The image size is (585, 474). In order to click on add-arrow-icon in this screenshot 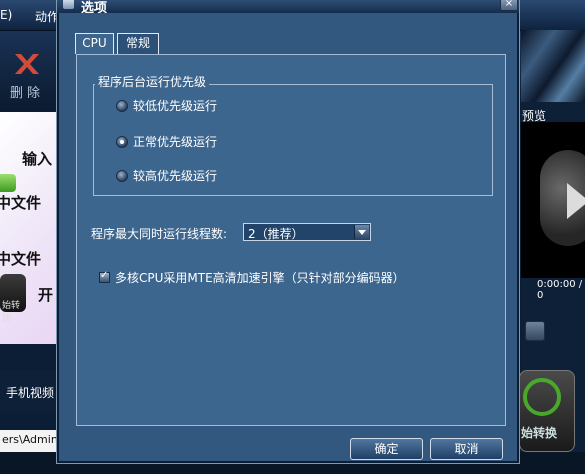, I will do `click(8, 183)`.